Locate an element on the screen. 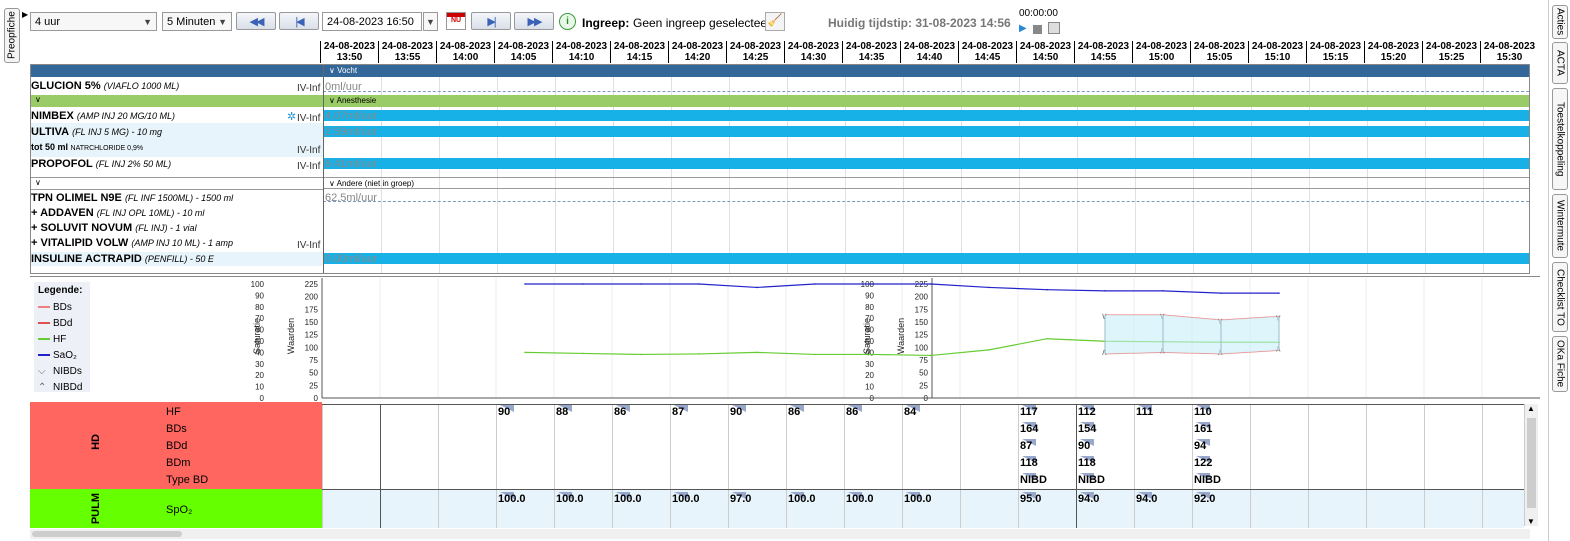  time-column-header: 24-08-2023 15:30 is located at coordinates (1509, 52).